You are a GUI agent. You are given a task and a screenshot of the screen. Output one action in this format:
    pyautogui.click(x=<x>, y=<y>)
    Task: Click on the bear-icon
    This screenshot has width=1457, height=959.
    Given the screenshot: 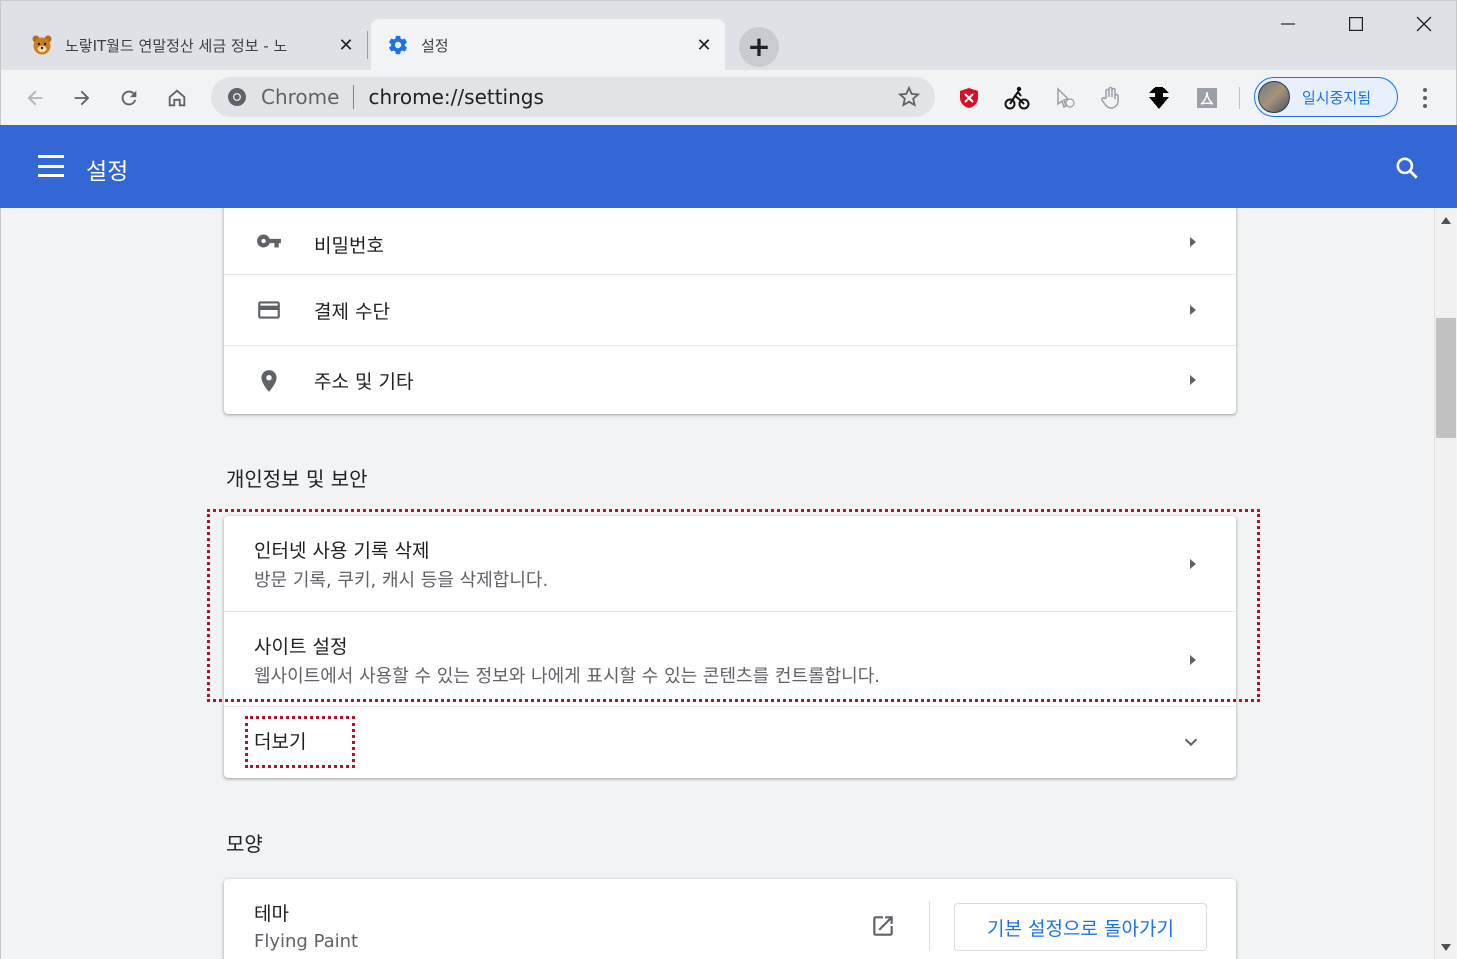 What is the action you would take?
    pyautogui.click(x=42, y=45)
    